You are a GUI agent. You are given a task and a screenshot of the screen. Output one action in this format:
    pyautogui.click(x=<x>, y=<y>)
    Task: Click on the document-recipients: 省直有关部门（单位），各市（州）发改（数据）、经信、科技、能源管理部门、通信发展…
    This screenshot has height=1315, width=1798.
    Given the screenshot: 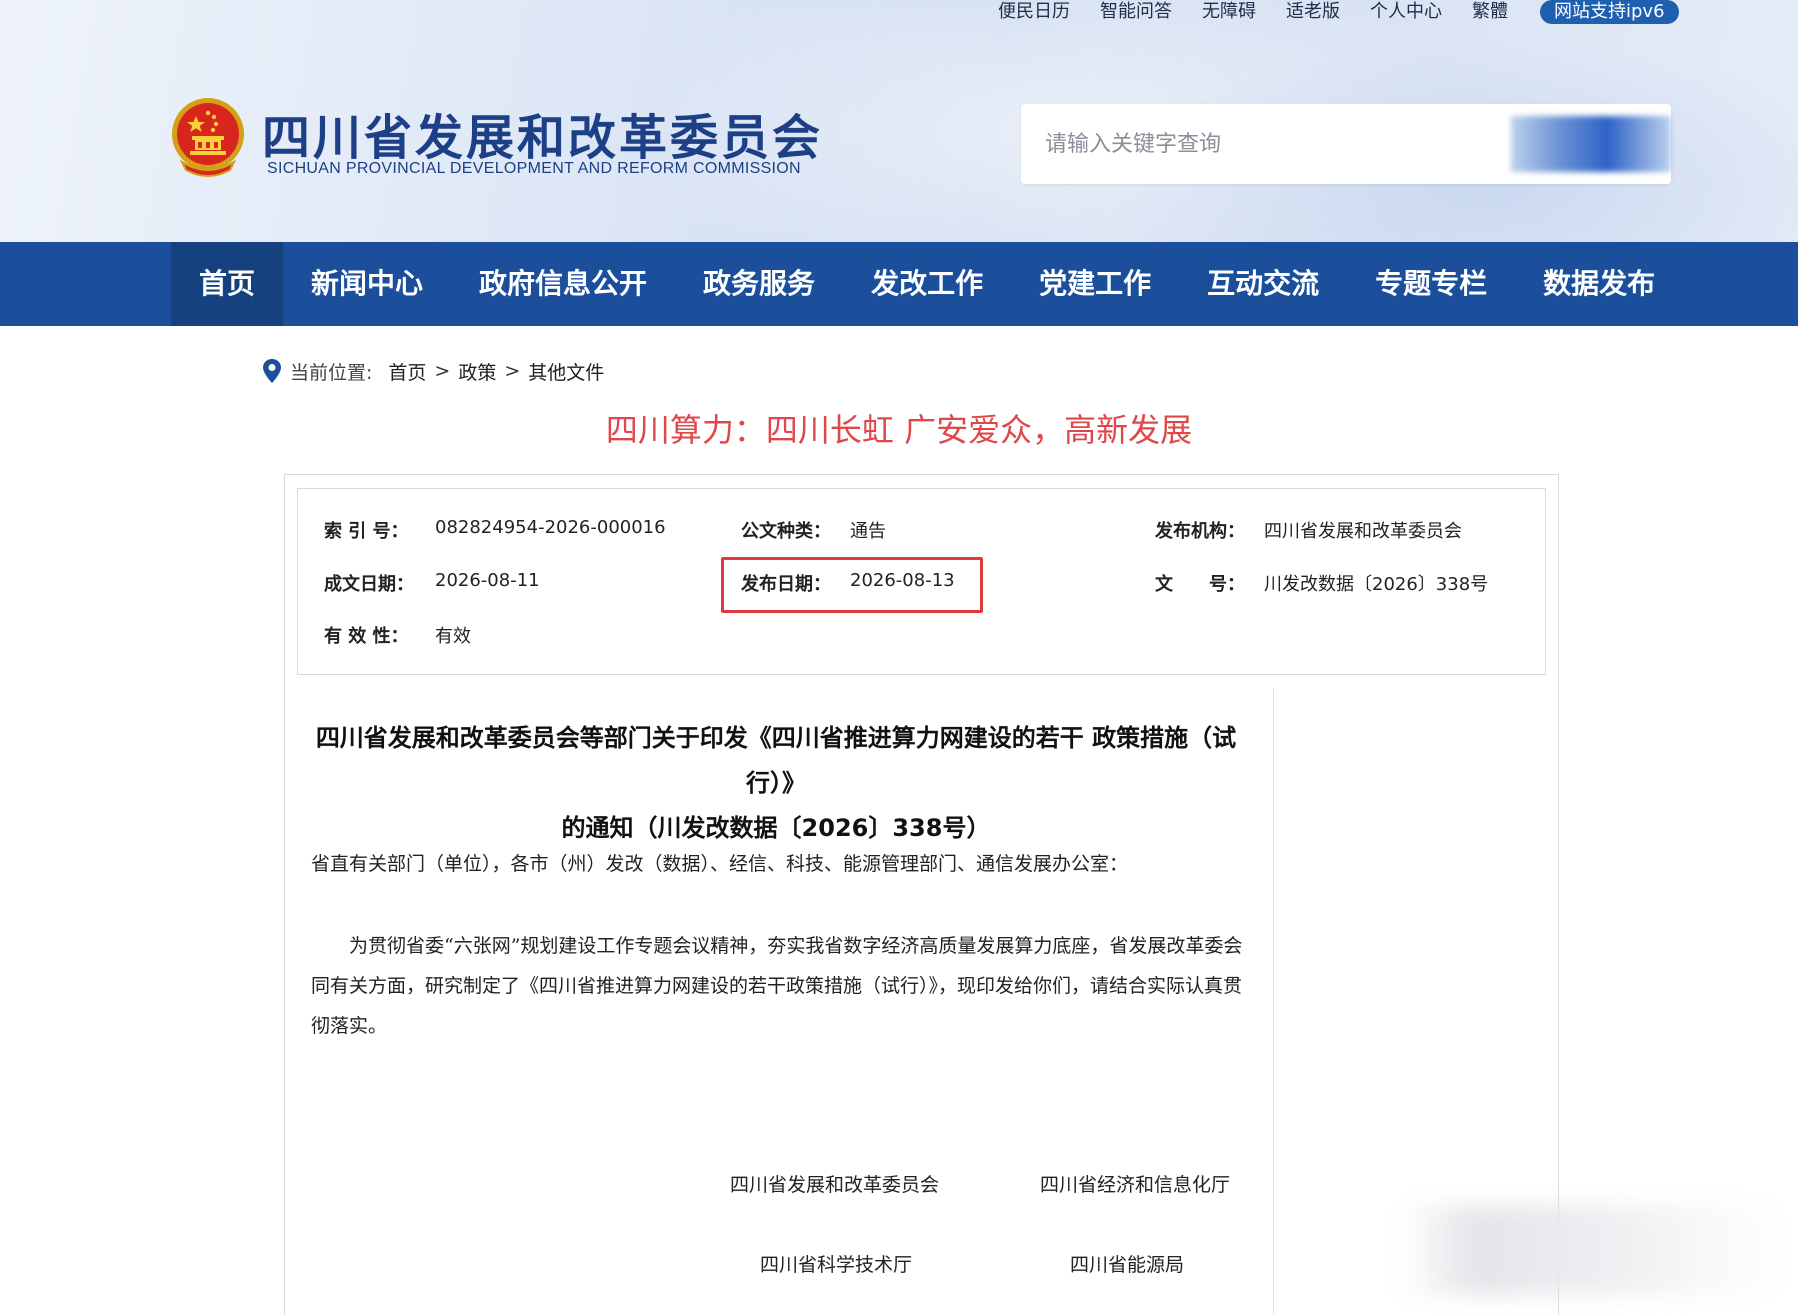 What is the action you would take?
    pyautogui.click(x=720, y=864)
    